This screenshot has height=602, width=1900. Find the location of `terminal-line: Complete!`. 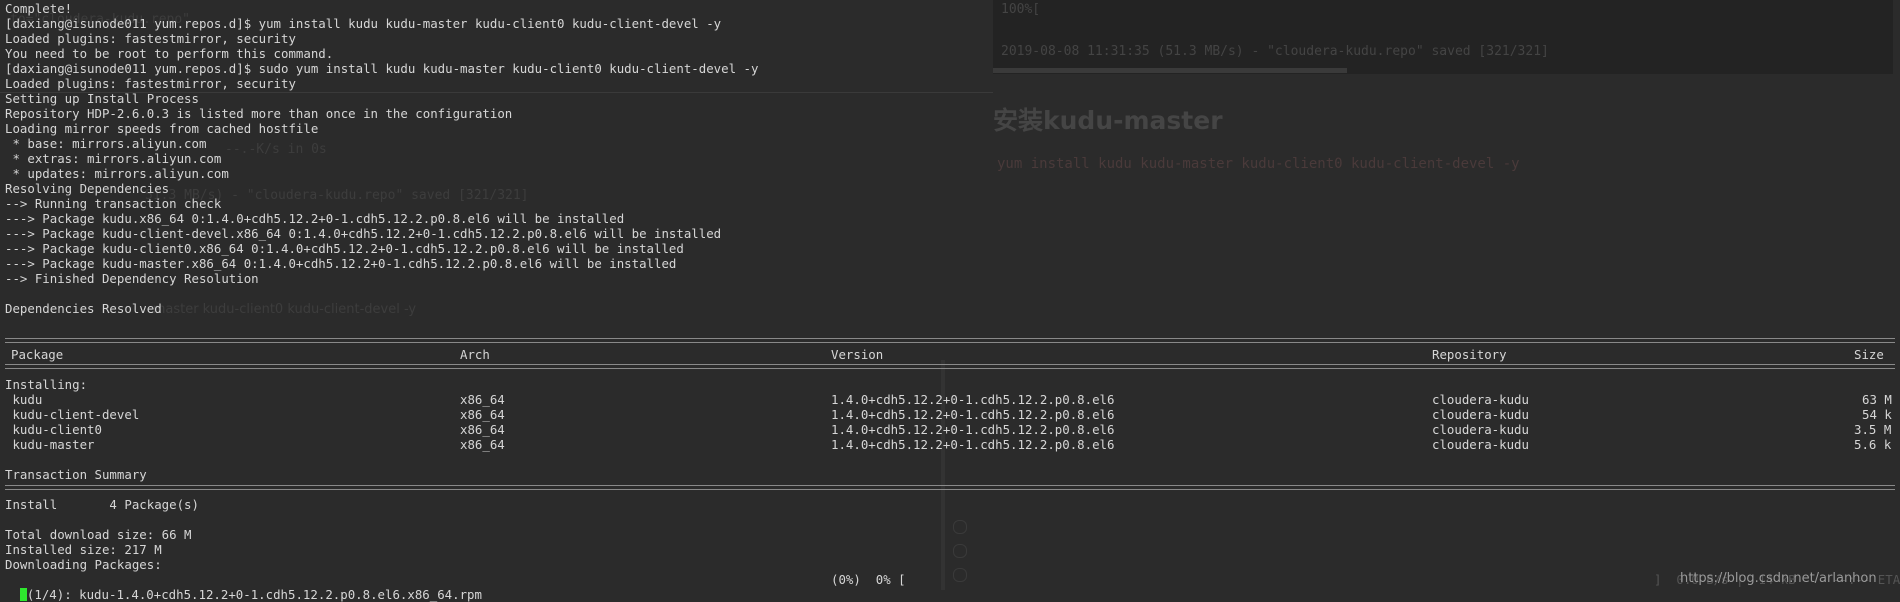

terminal-line: Complete! is located at coordinates (39, 8).